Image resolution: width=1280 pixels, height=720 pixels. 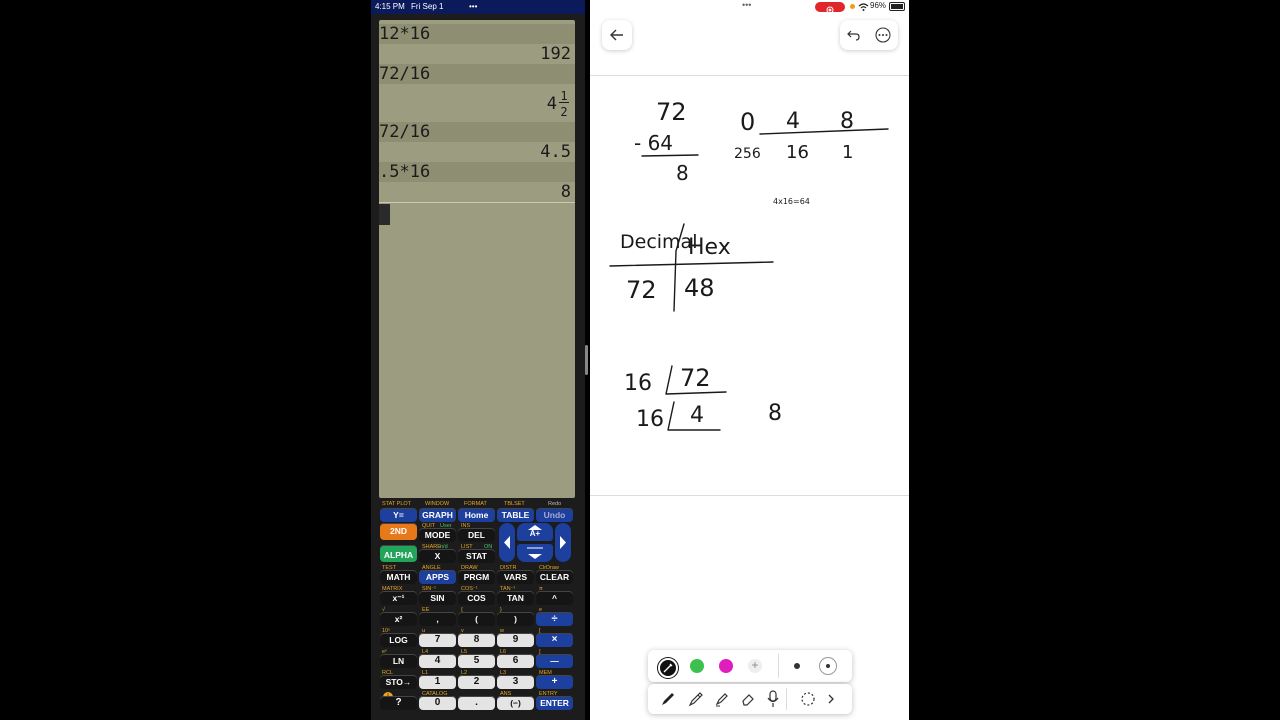 I want to click on power-key: ^, so click(x=554, y=598).